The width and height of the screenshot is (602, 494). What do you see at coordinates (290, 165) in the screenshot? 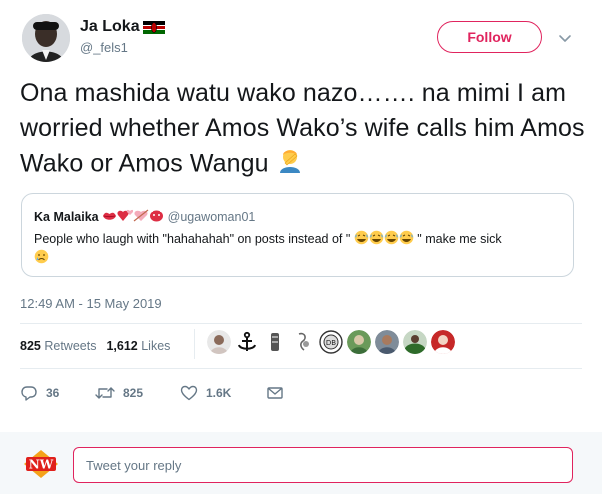
I see `person-facepalming-icon` at bounding box center [290, 165].